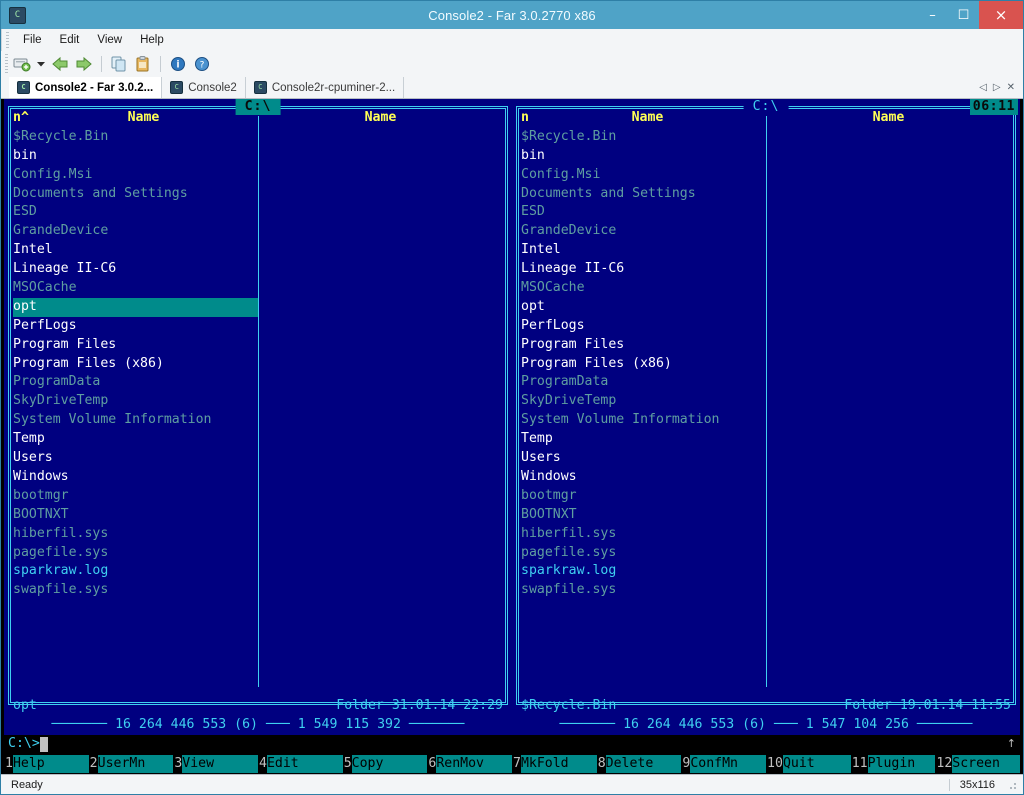  I want to click on function-key-f7: 7 MkFold, so click(554, 764).